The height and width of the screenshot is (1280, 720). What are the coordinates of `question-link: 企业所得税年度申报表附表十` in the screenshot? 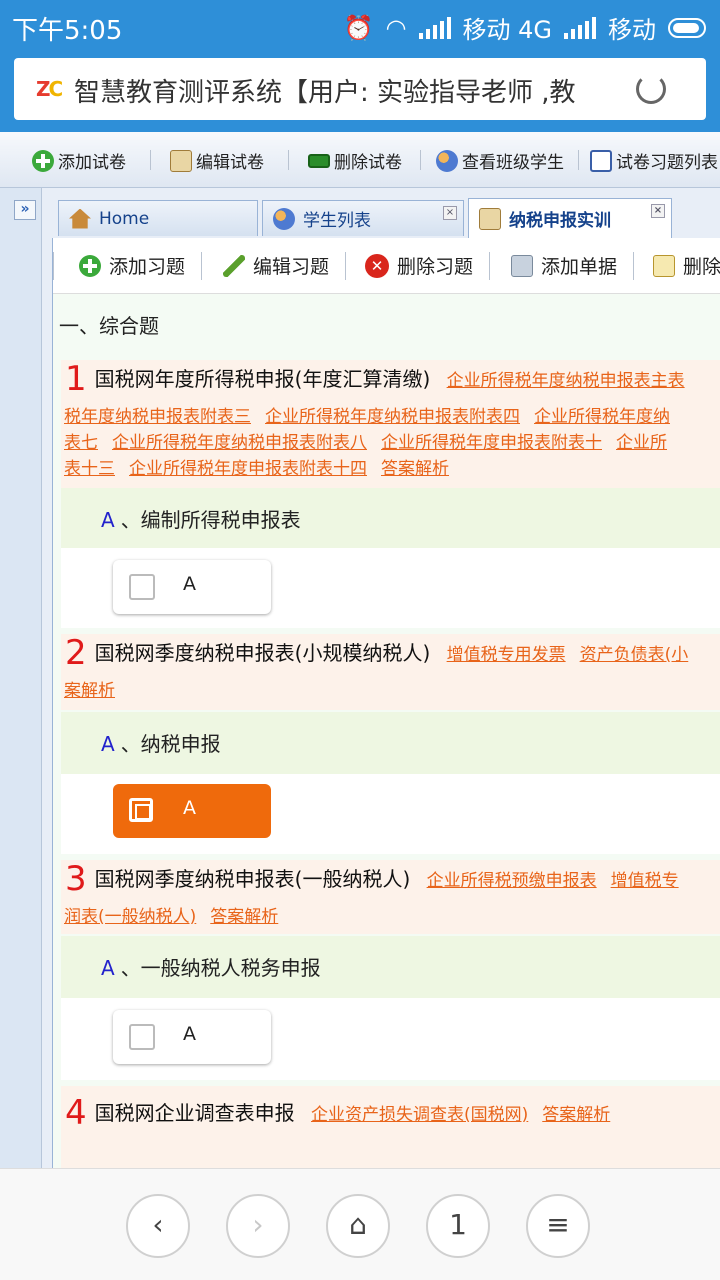 It's located at (491, 443).